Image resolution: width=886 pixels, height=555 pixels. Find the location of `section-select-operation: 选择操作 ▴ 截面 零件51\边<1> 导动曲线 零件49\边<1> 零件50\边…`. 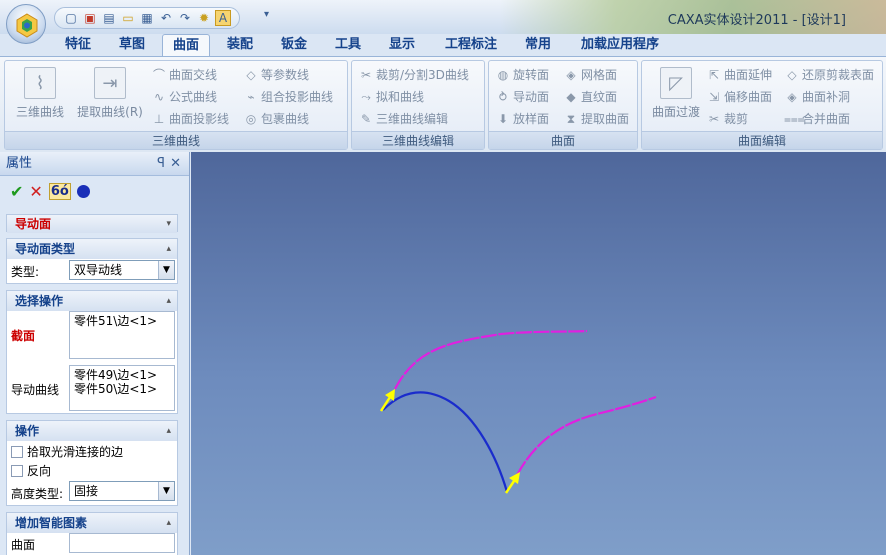

section-select-operation: 选择操作 ▴ 截面 零件51\边<1> 导动曲线 零件49\边<1> 零件50\边… is located at coordinates (92, 352).